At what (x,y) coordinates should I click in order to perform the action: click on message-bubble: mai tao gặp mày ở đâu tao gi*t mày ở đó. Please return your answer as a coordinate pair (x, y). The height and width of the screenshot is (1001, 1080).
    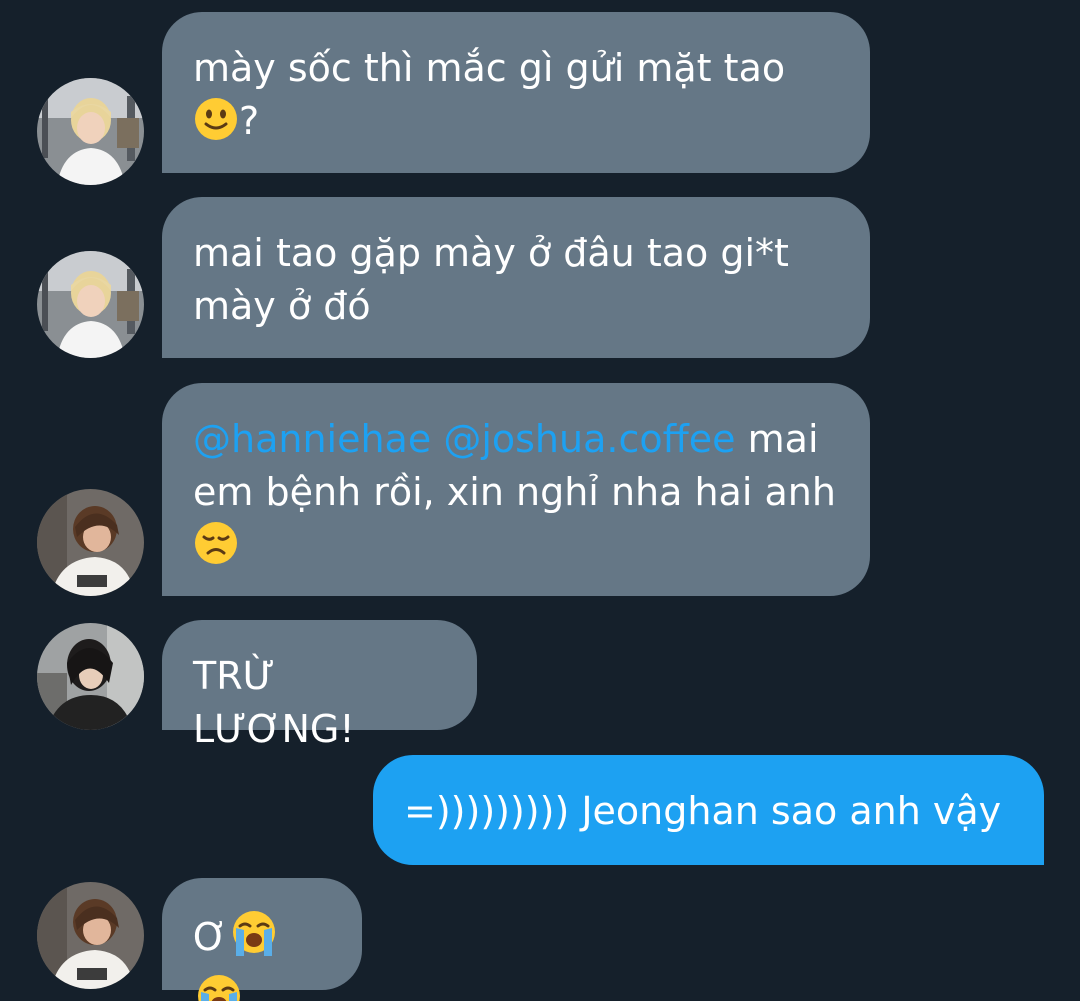
    Looking at the image, I should click on (516, 277).